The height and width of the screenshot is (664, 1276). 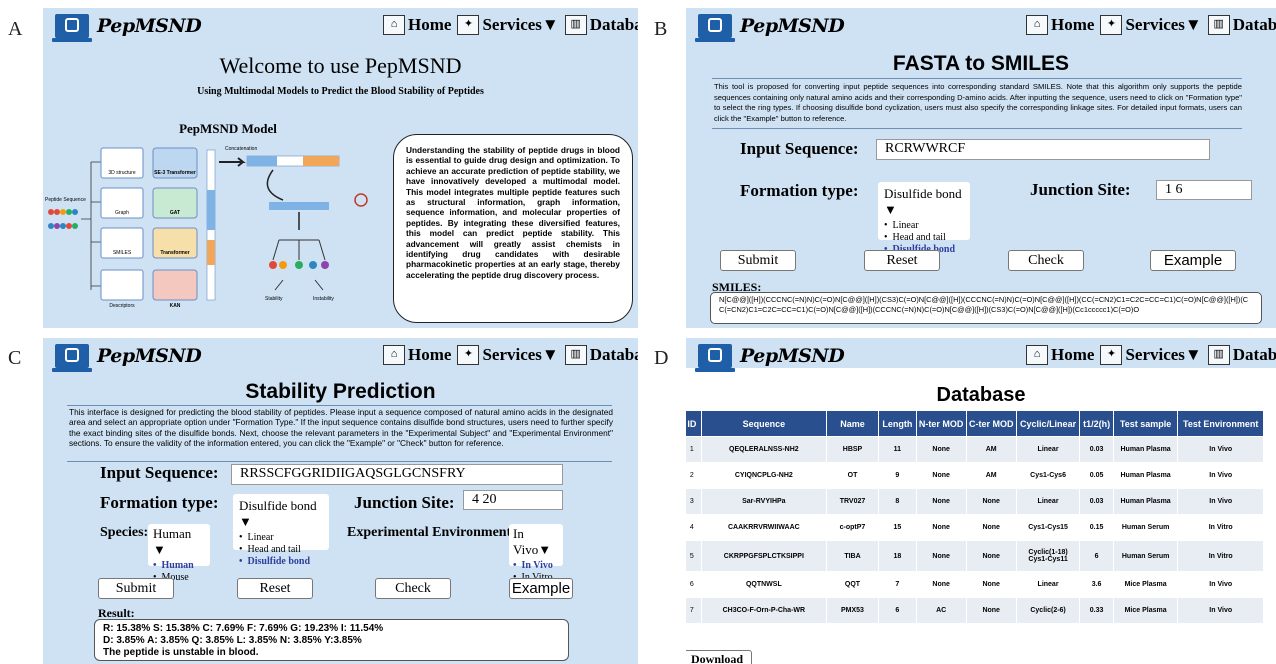 What do you see at coordinates (1096, 449) in the screenshot?
I see `table-cell: 0.03` at bounding box center [1096, 449].